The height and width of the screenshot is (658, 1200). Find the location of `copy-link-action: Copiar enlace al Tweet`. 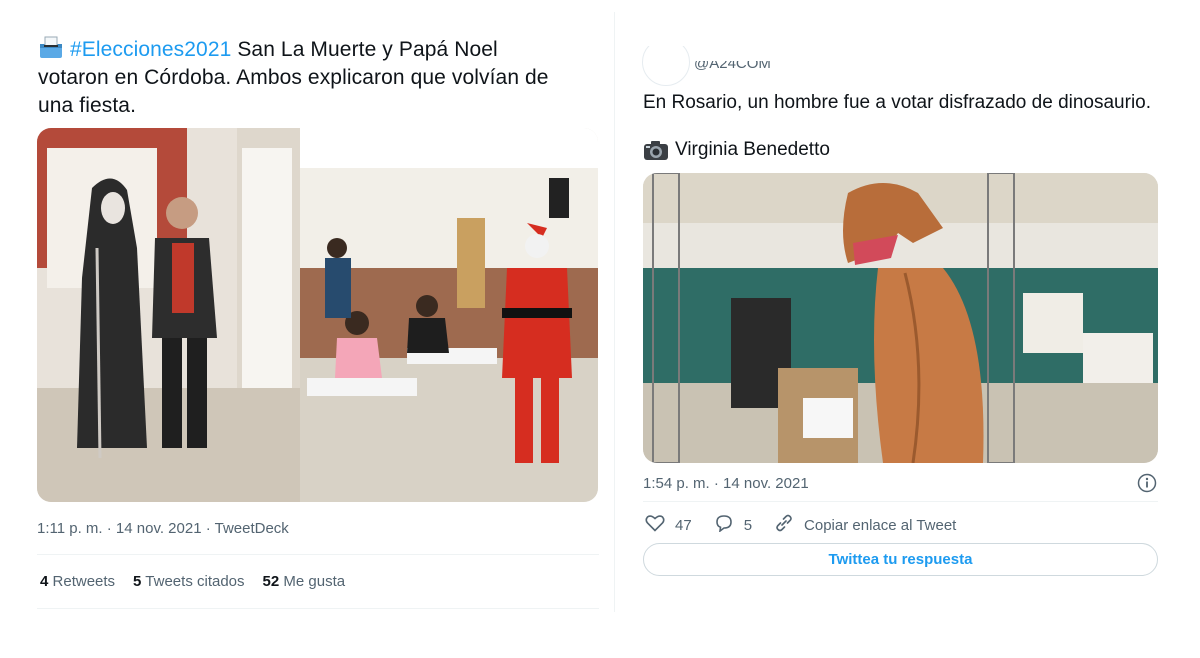

copy-link-action: Copiar enlace al Tweet is located at coordinates (865, 525).